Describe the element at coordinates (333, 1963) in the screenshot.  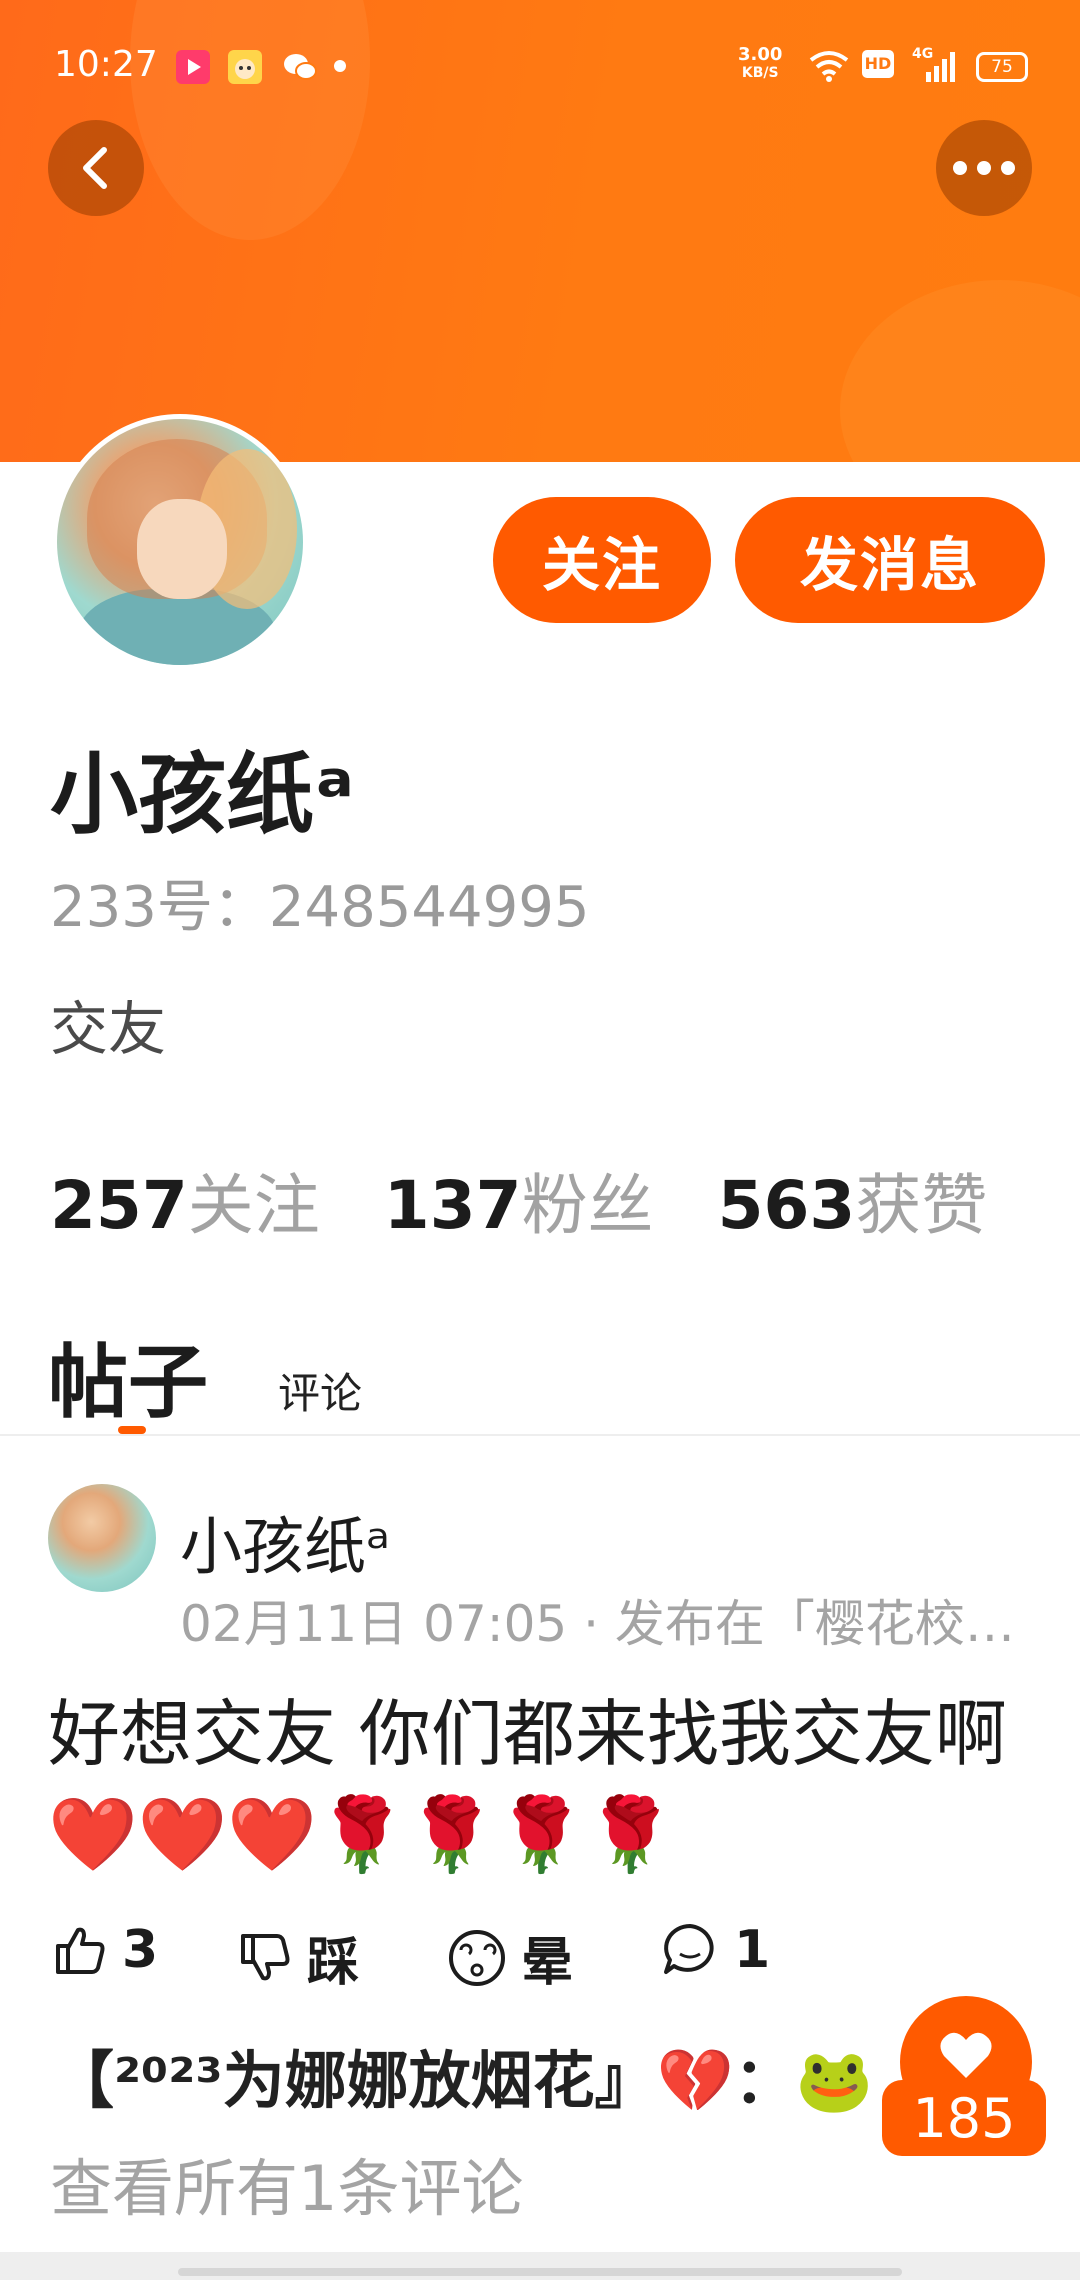
I see `dislike-label: 踩` at that location.